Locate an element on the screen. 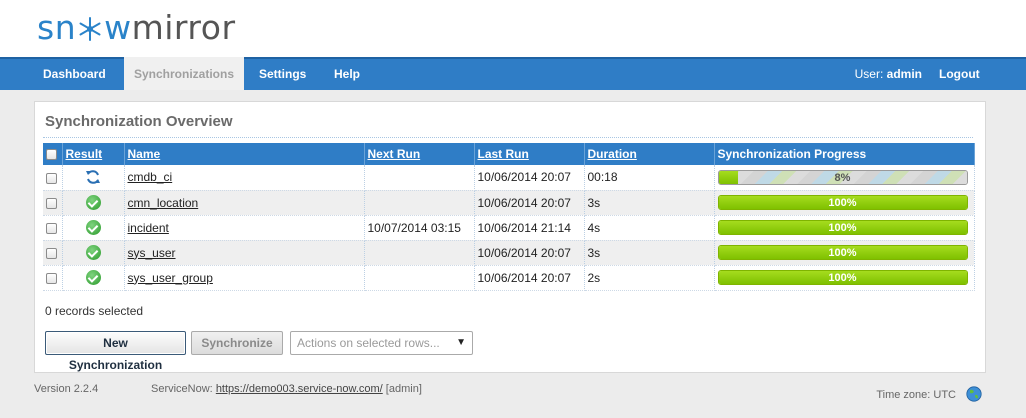 The height and width of the screenshot is (418, 1026). table-row: sys_user_group 10/06/2014 20:07 2s 100% is located at coordinates (509, 278).